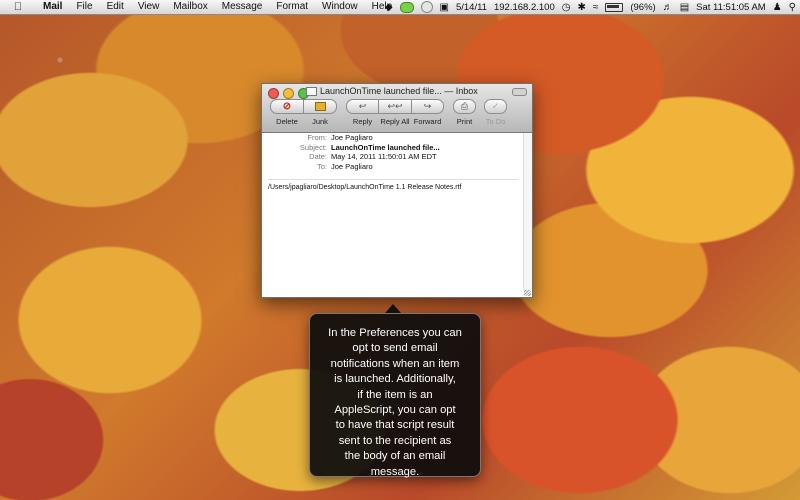 The height and width of the screenshot is (500, 800). Describe the element at coordinates (352, 138) in the screenshot. I see `from-value: Joe Pagliaro` at that location.